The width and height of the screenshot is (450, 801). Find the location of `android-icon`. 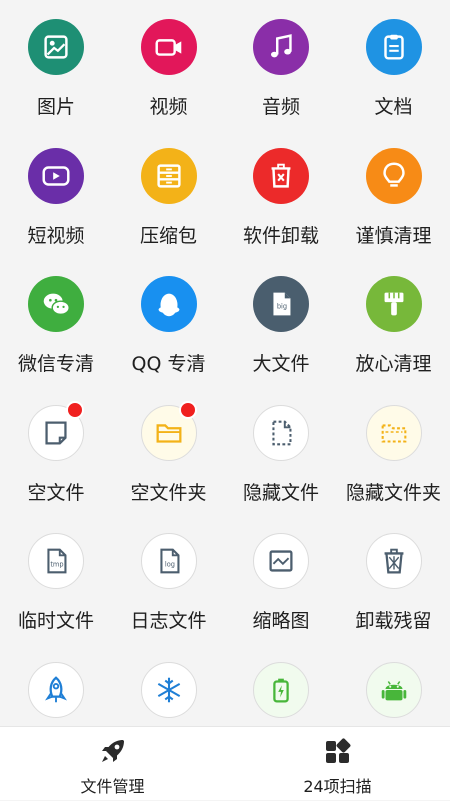

android-icon is located at coordinates (393, 690).